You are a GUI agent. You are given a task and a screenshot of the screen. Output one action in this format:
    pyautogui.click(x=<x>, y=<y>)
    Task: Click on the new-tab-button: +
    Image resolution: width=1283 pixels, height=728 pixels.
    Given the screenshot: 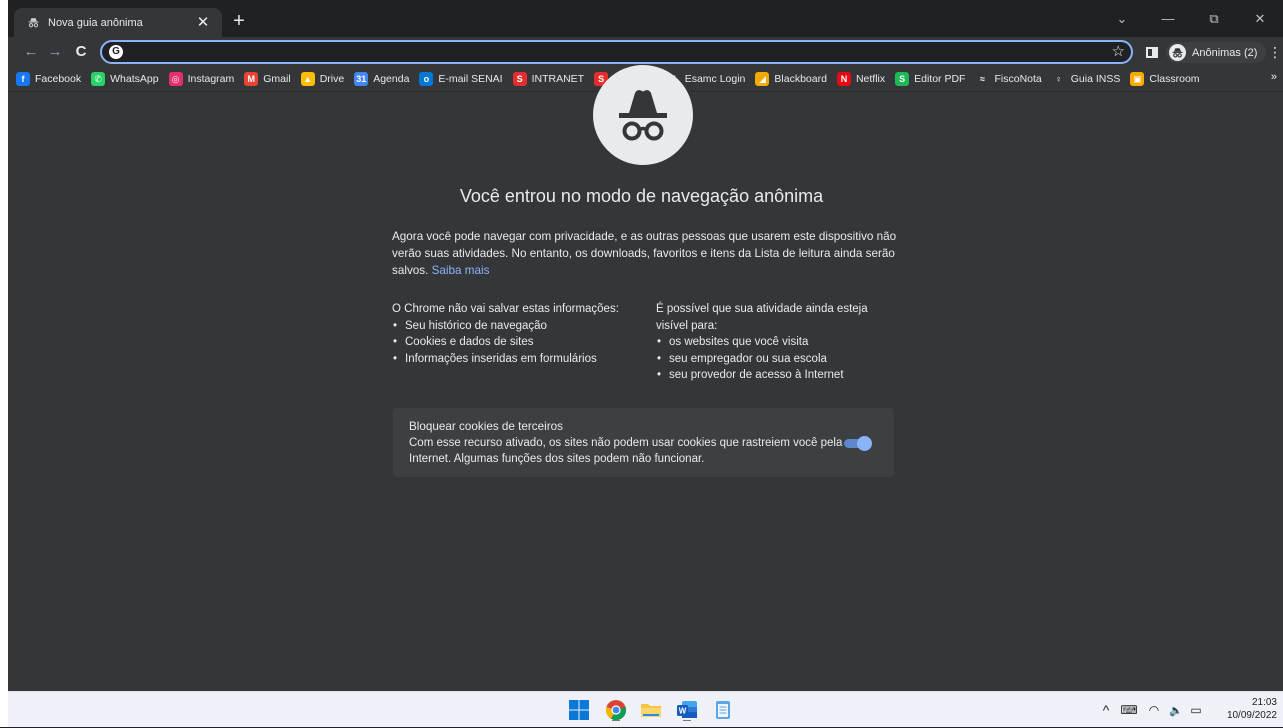 What is the action you would take?
    pyautogui.click(x=239, y=21)
    